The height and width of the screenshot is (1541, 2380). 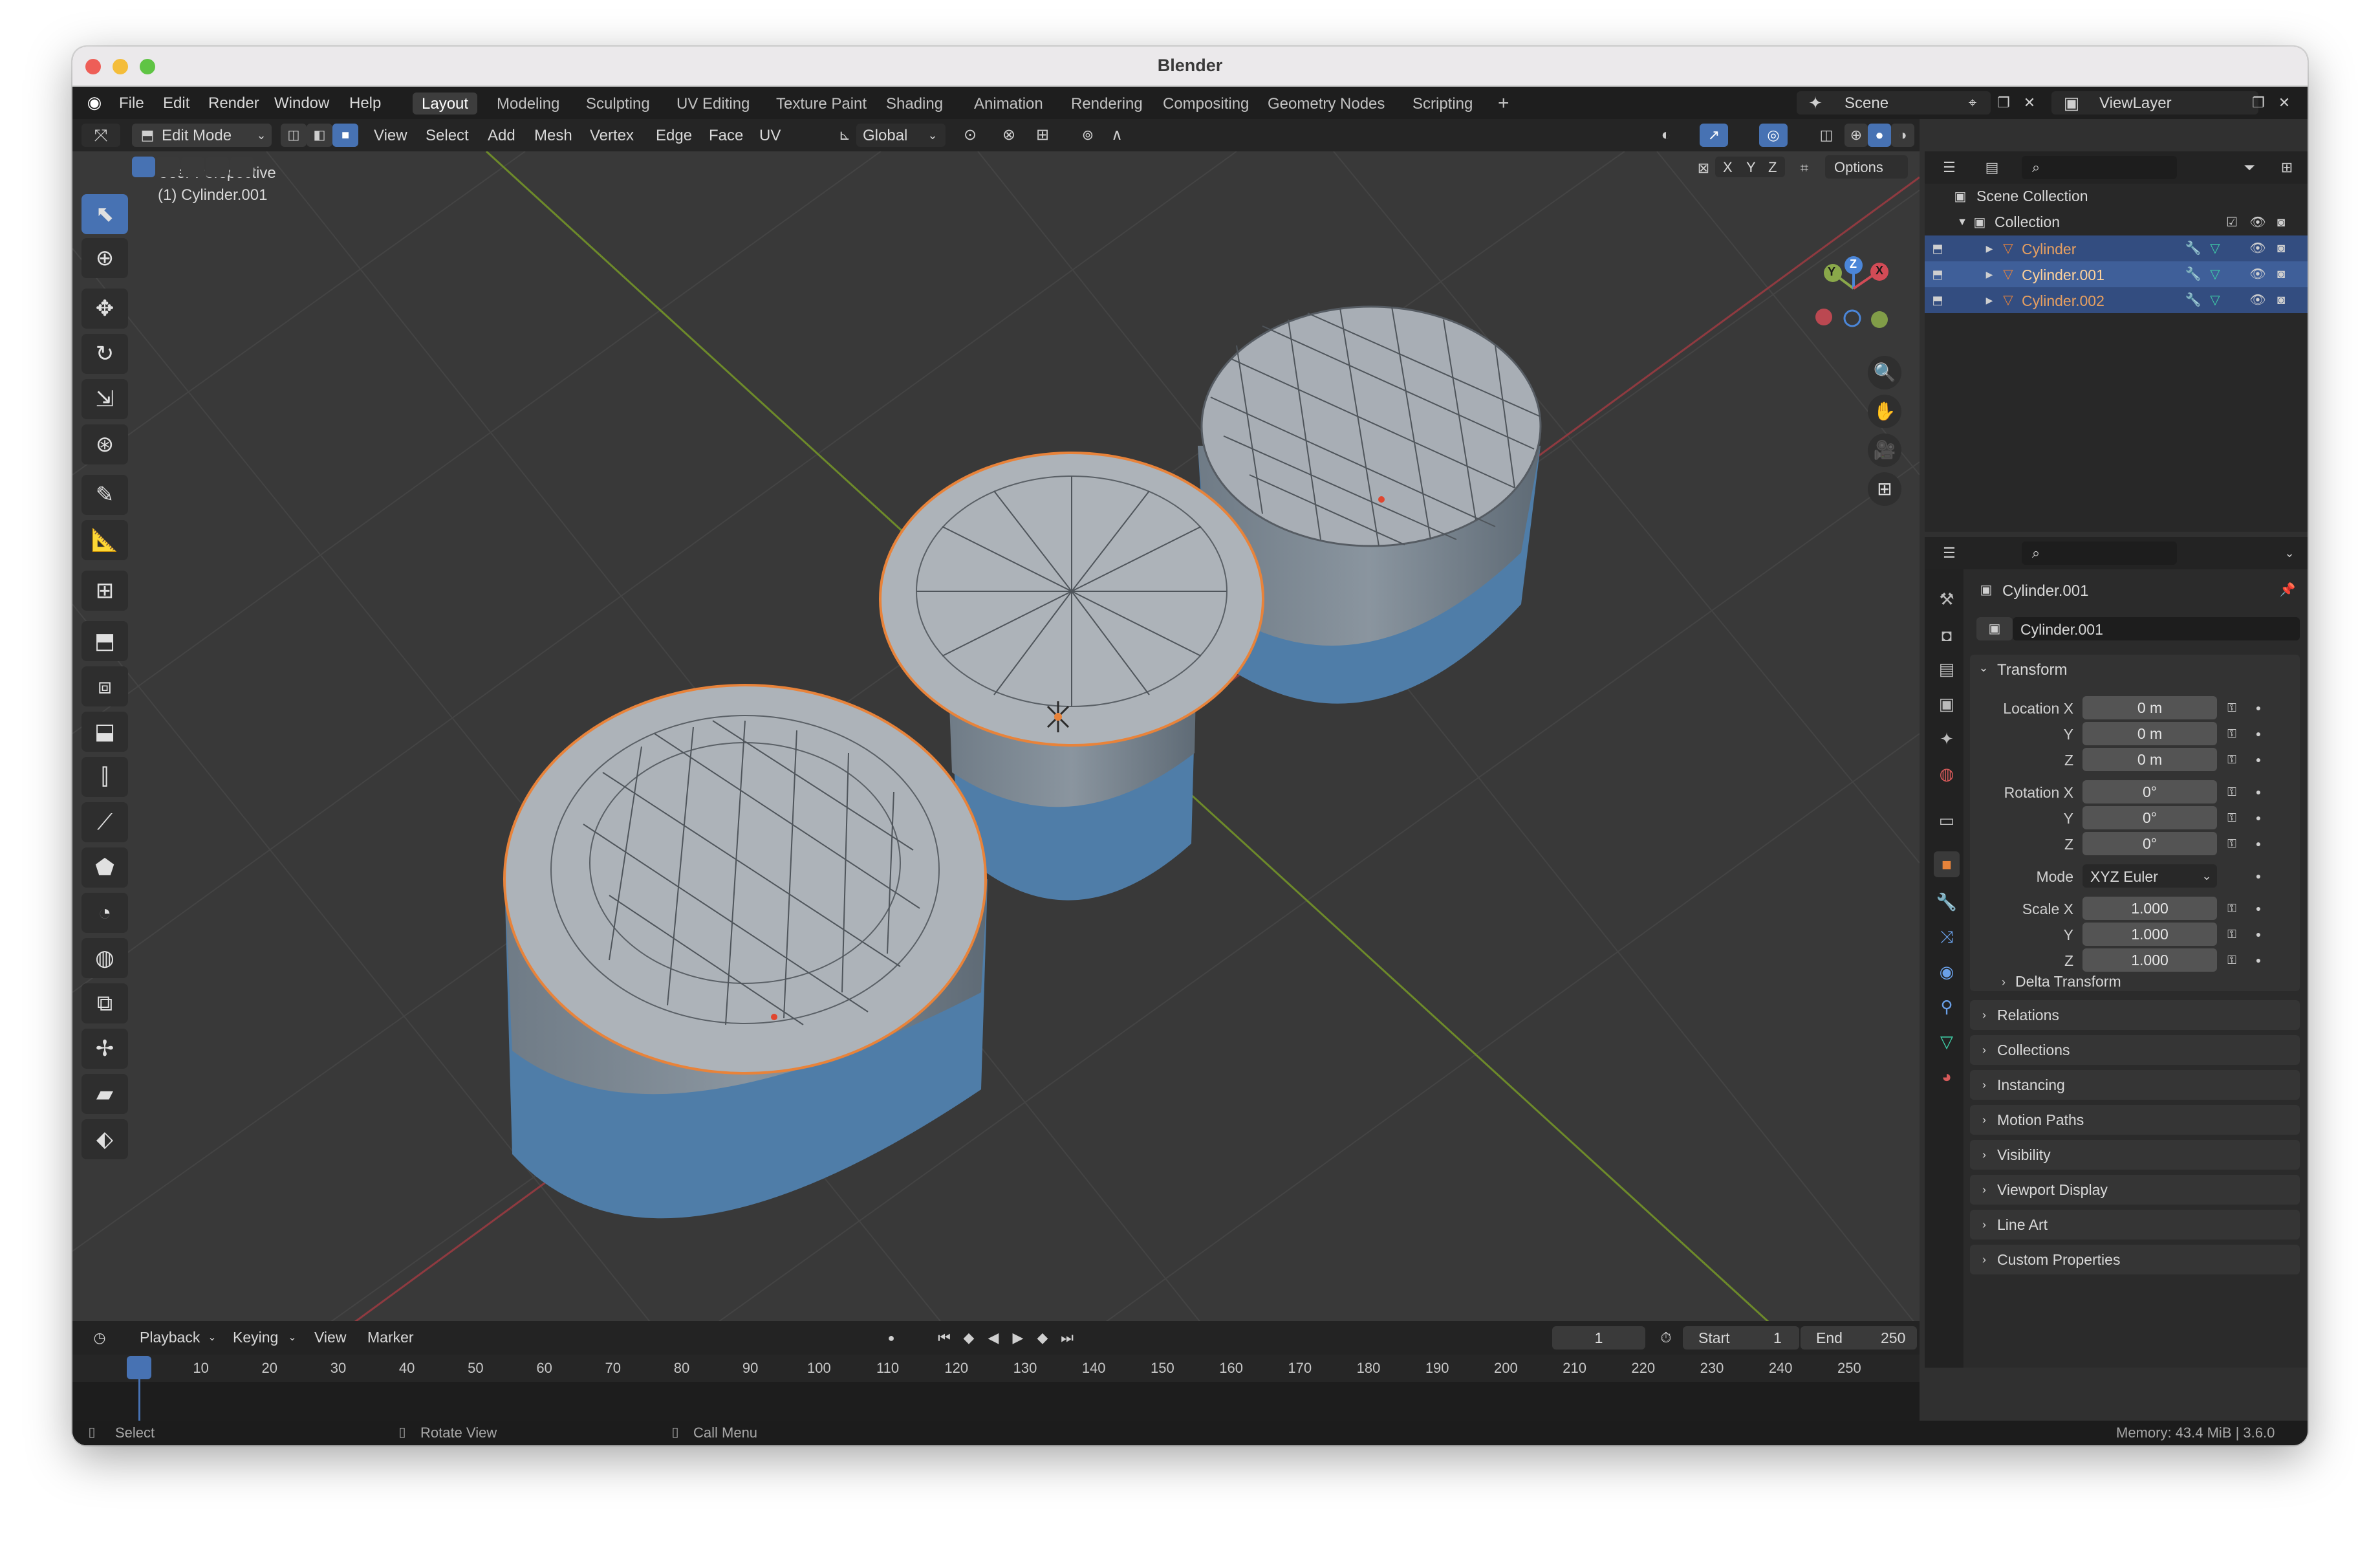 I want to click on rotate-tool: ↻, so click(x=104, y=354).